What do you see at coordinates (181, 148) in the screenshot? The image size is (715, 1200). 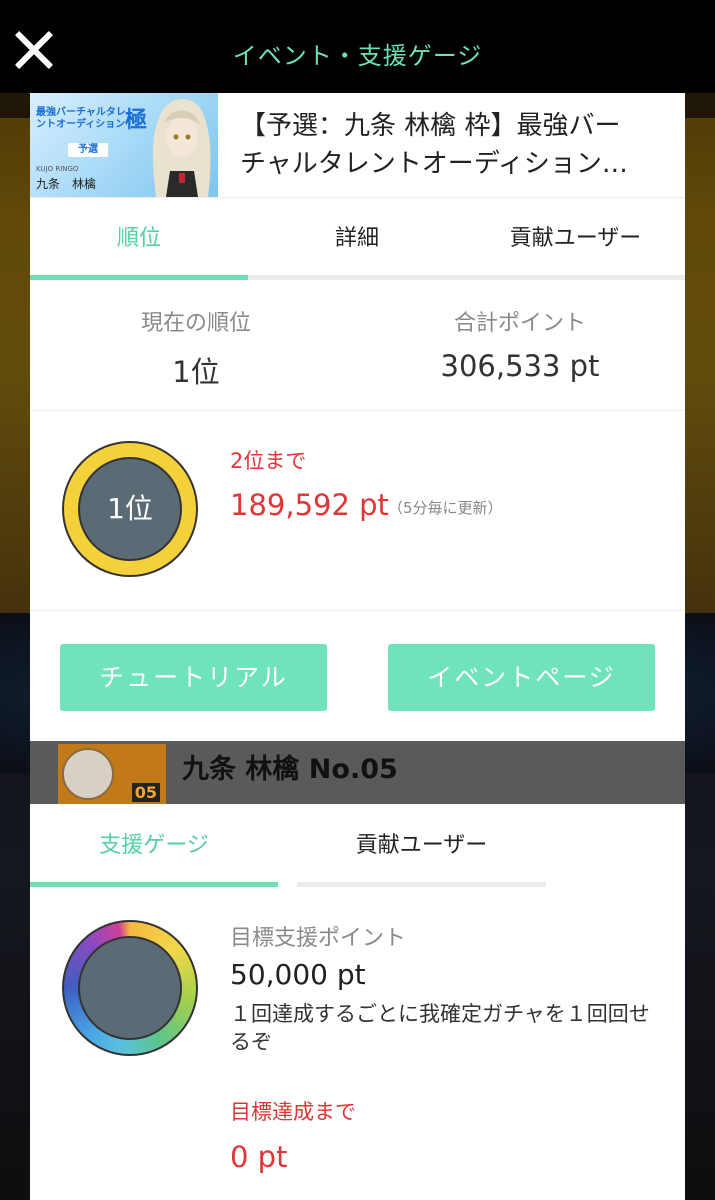 I see `talent-portrait-image` at bounding box center [181, 148].